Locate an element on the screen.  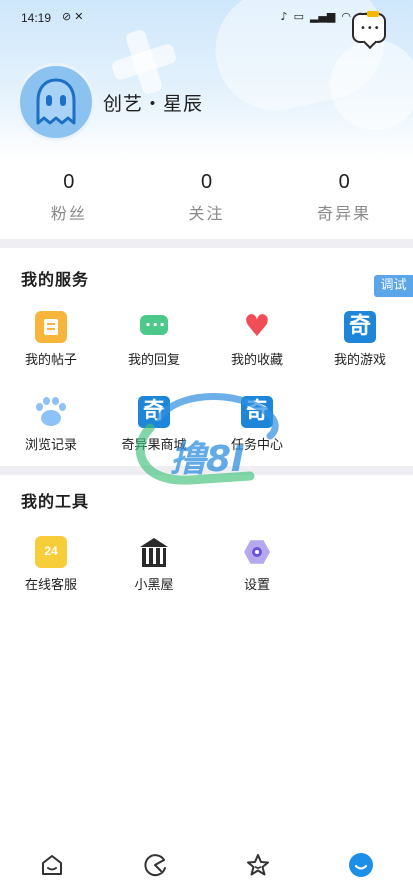
settings-icon is located at coordinates (257, 552).